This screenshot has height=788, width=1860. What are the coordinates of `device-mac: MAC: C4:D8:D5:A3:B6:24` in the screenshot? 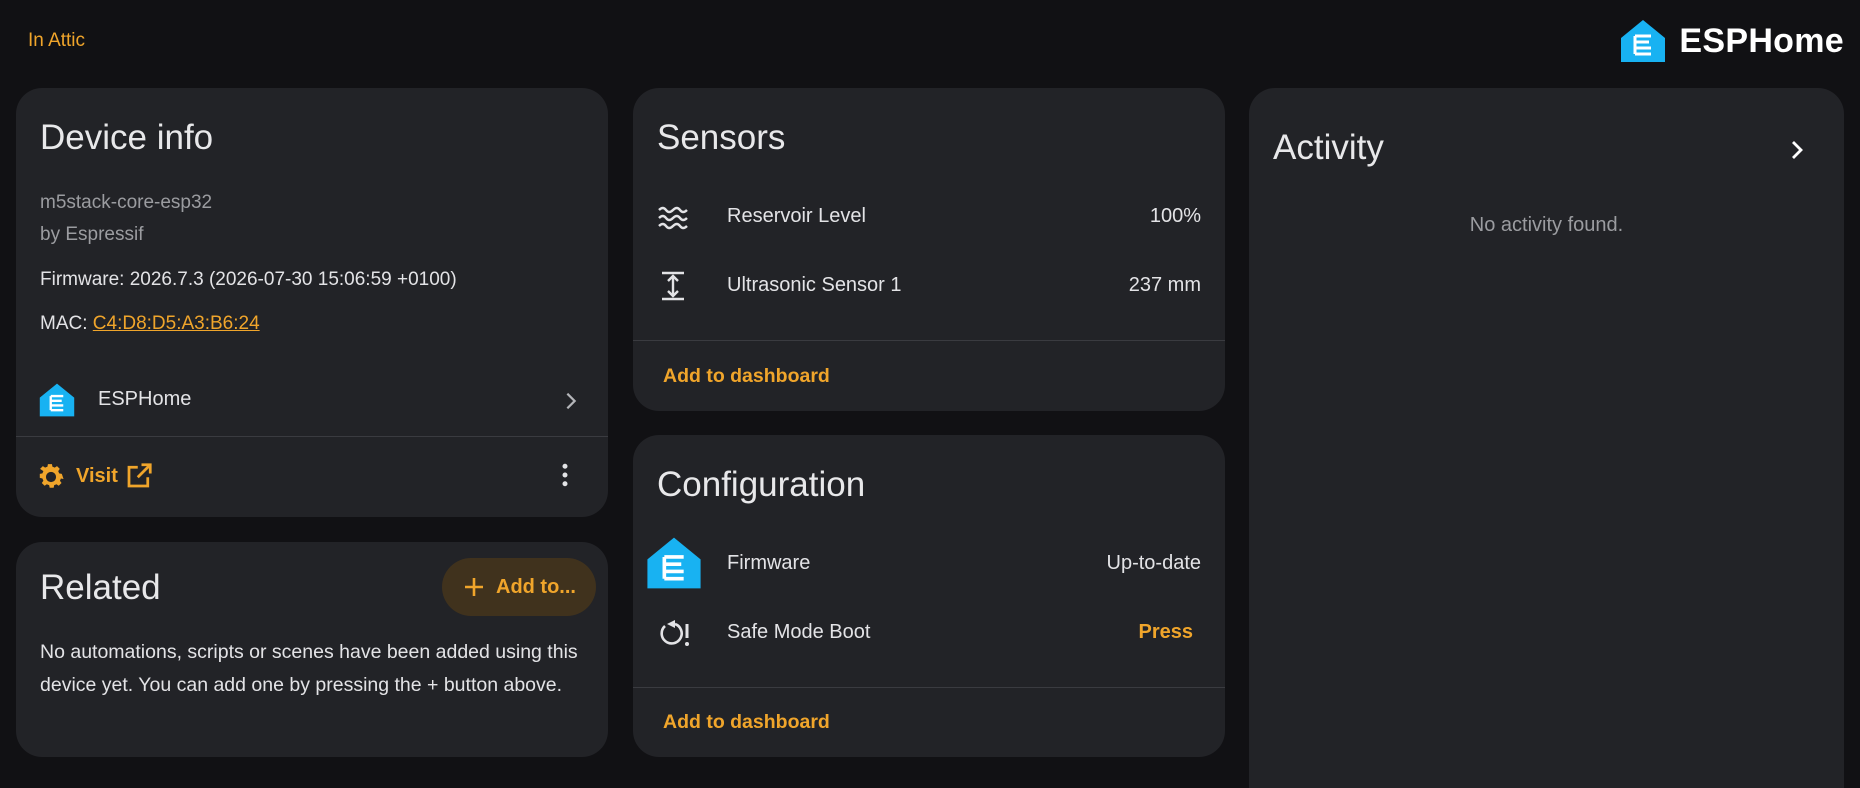 It's located at (150, 324).